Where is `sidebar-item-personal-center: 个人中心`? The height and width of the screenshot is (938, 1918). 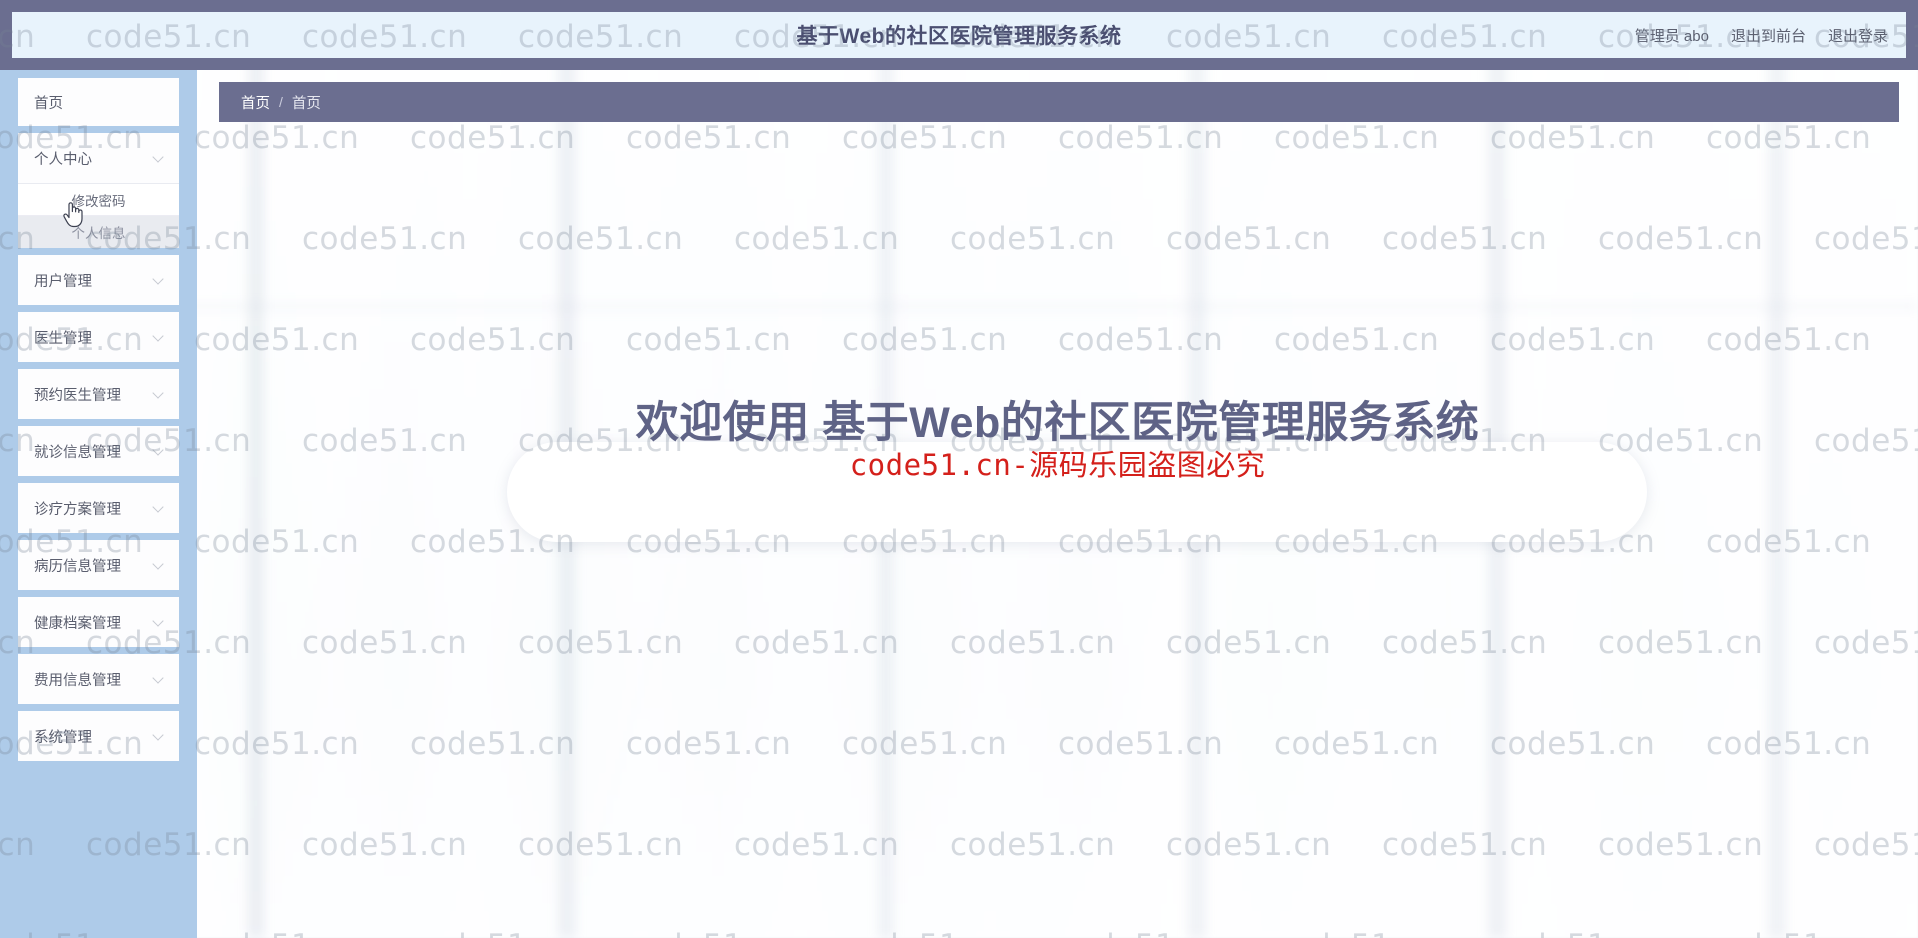
sidebar-item-personal-center: 个人中心 is located at coordinates (98, 158).